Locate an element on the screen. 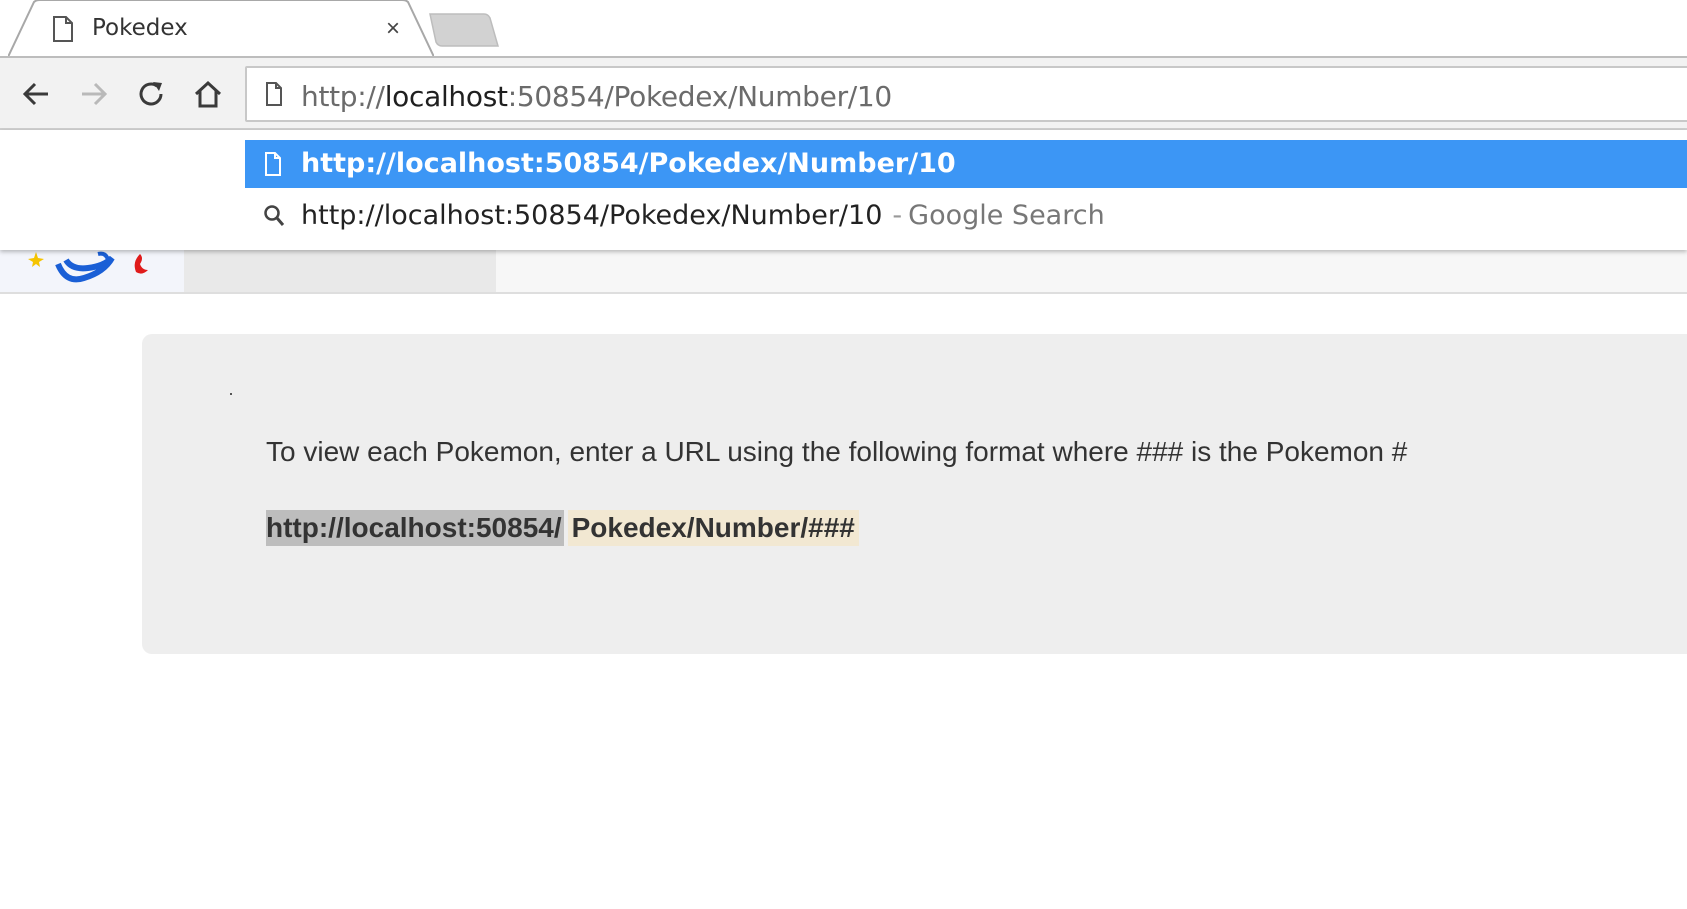 This screenshot has height=909, width=1687. url-format-base: http://localhost:50854/ is located at coordinates (415, 528).